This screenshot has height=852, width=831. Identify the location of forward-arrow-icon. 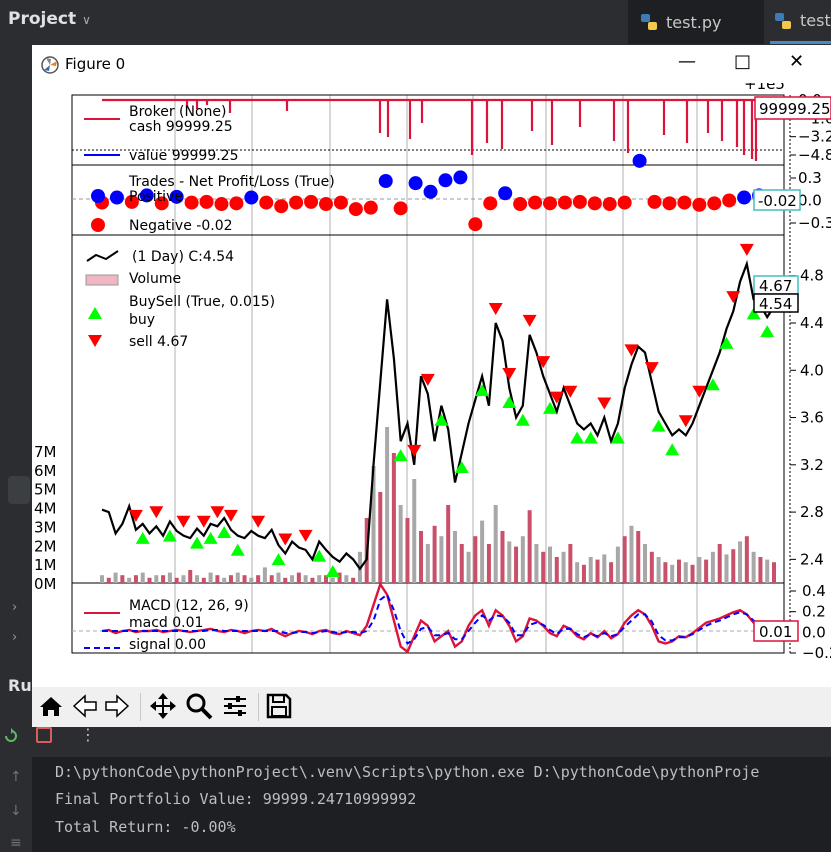
(117, 706).